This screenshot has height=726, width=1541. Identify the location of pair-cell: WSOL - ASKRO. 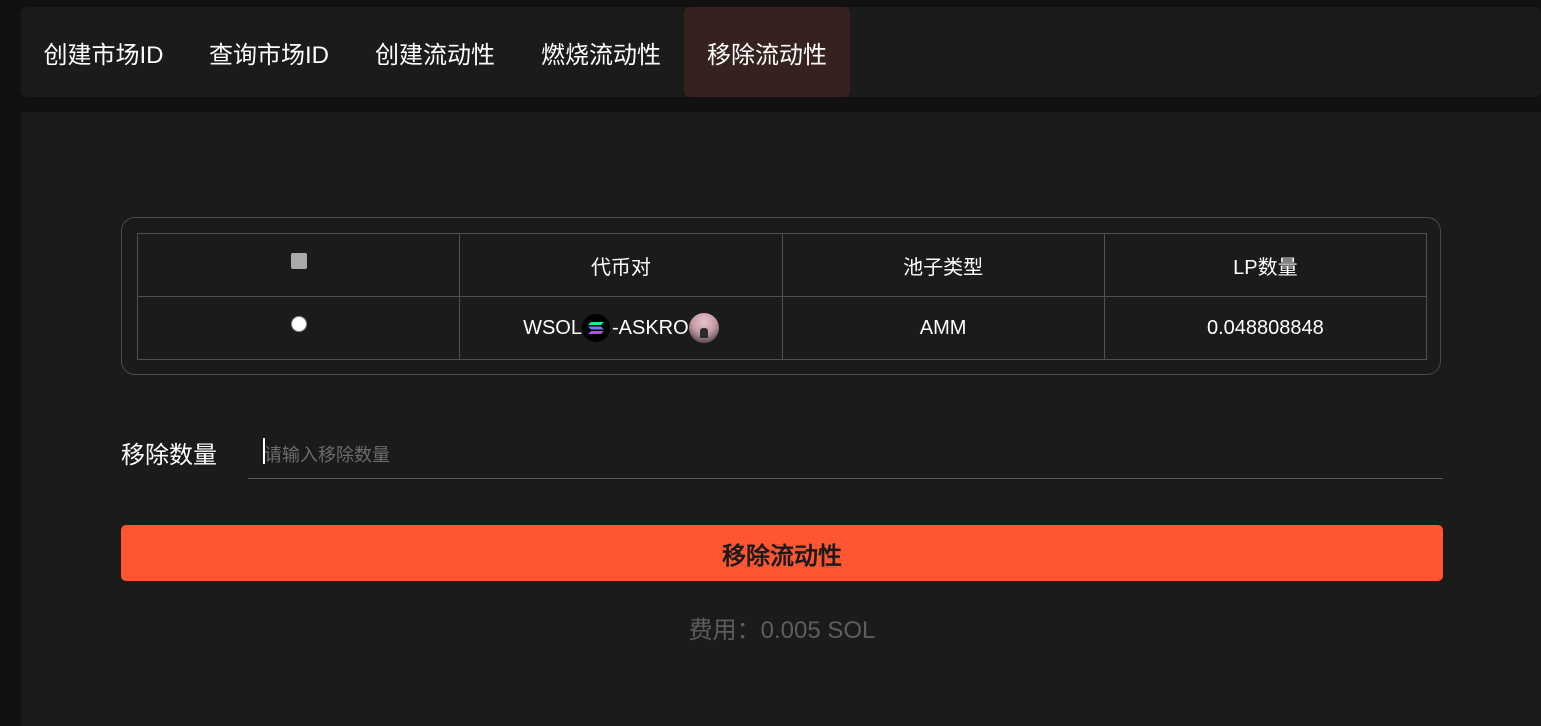
(621, 328).